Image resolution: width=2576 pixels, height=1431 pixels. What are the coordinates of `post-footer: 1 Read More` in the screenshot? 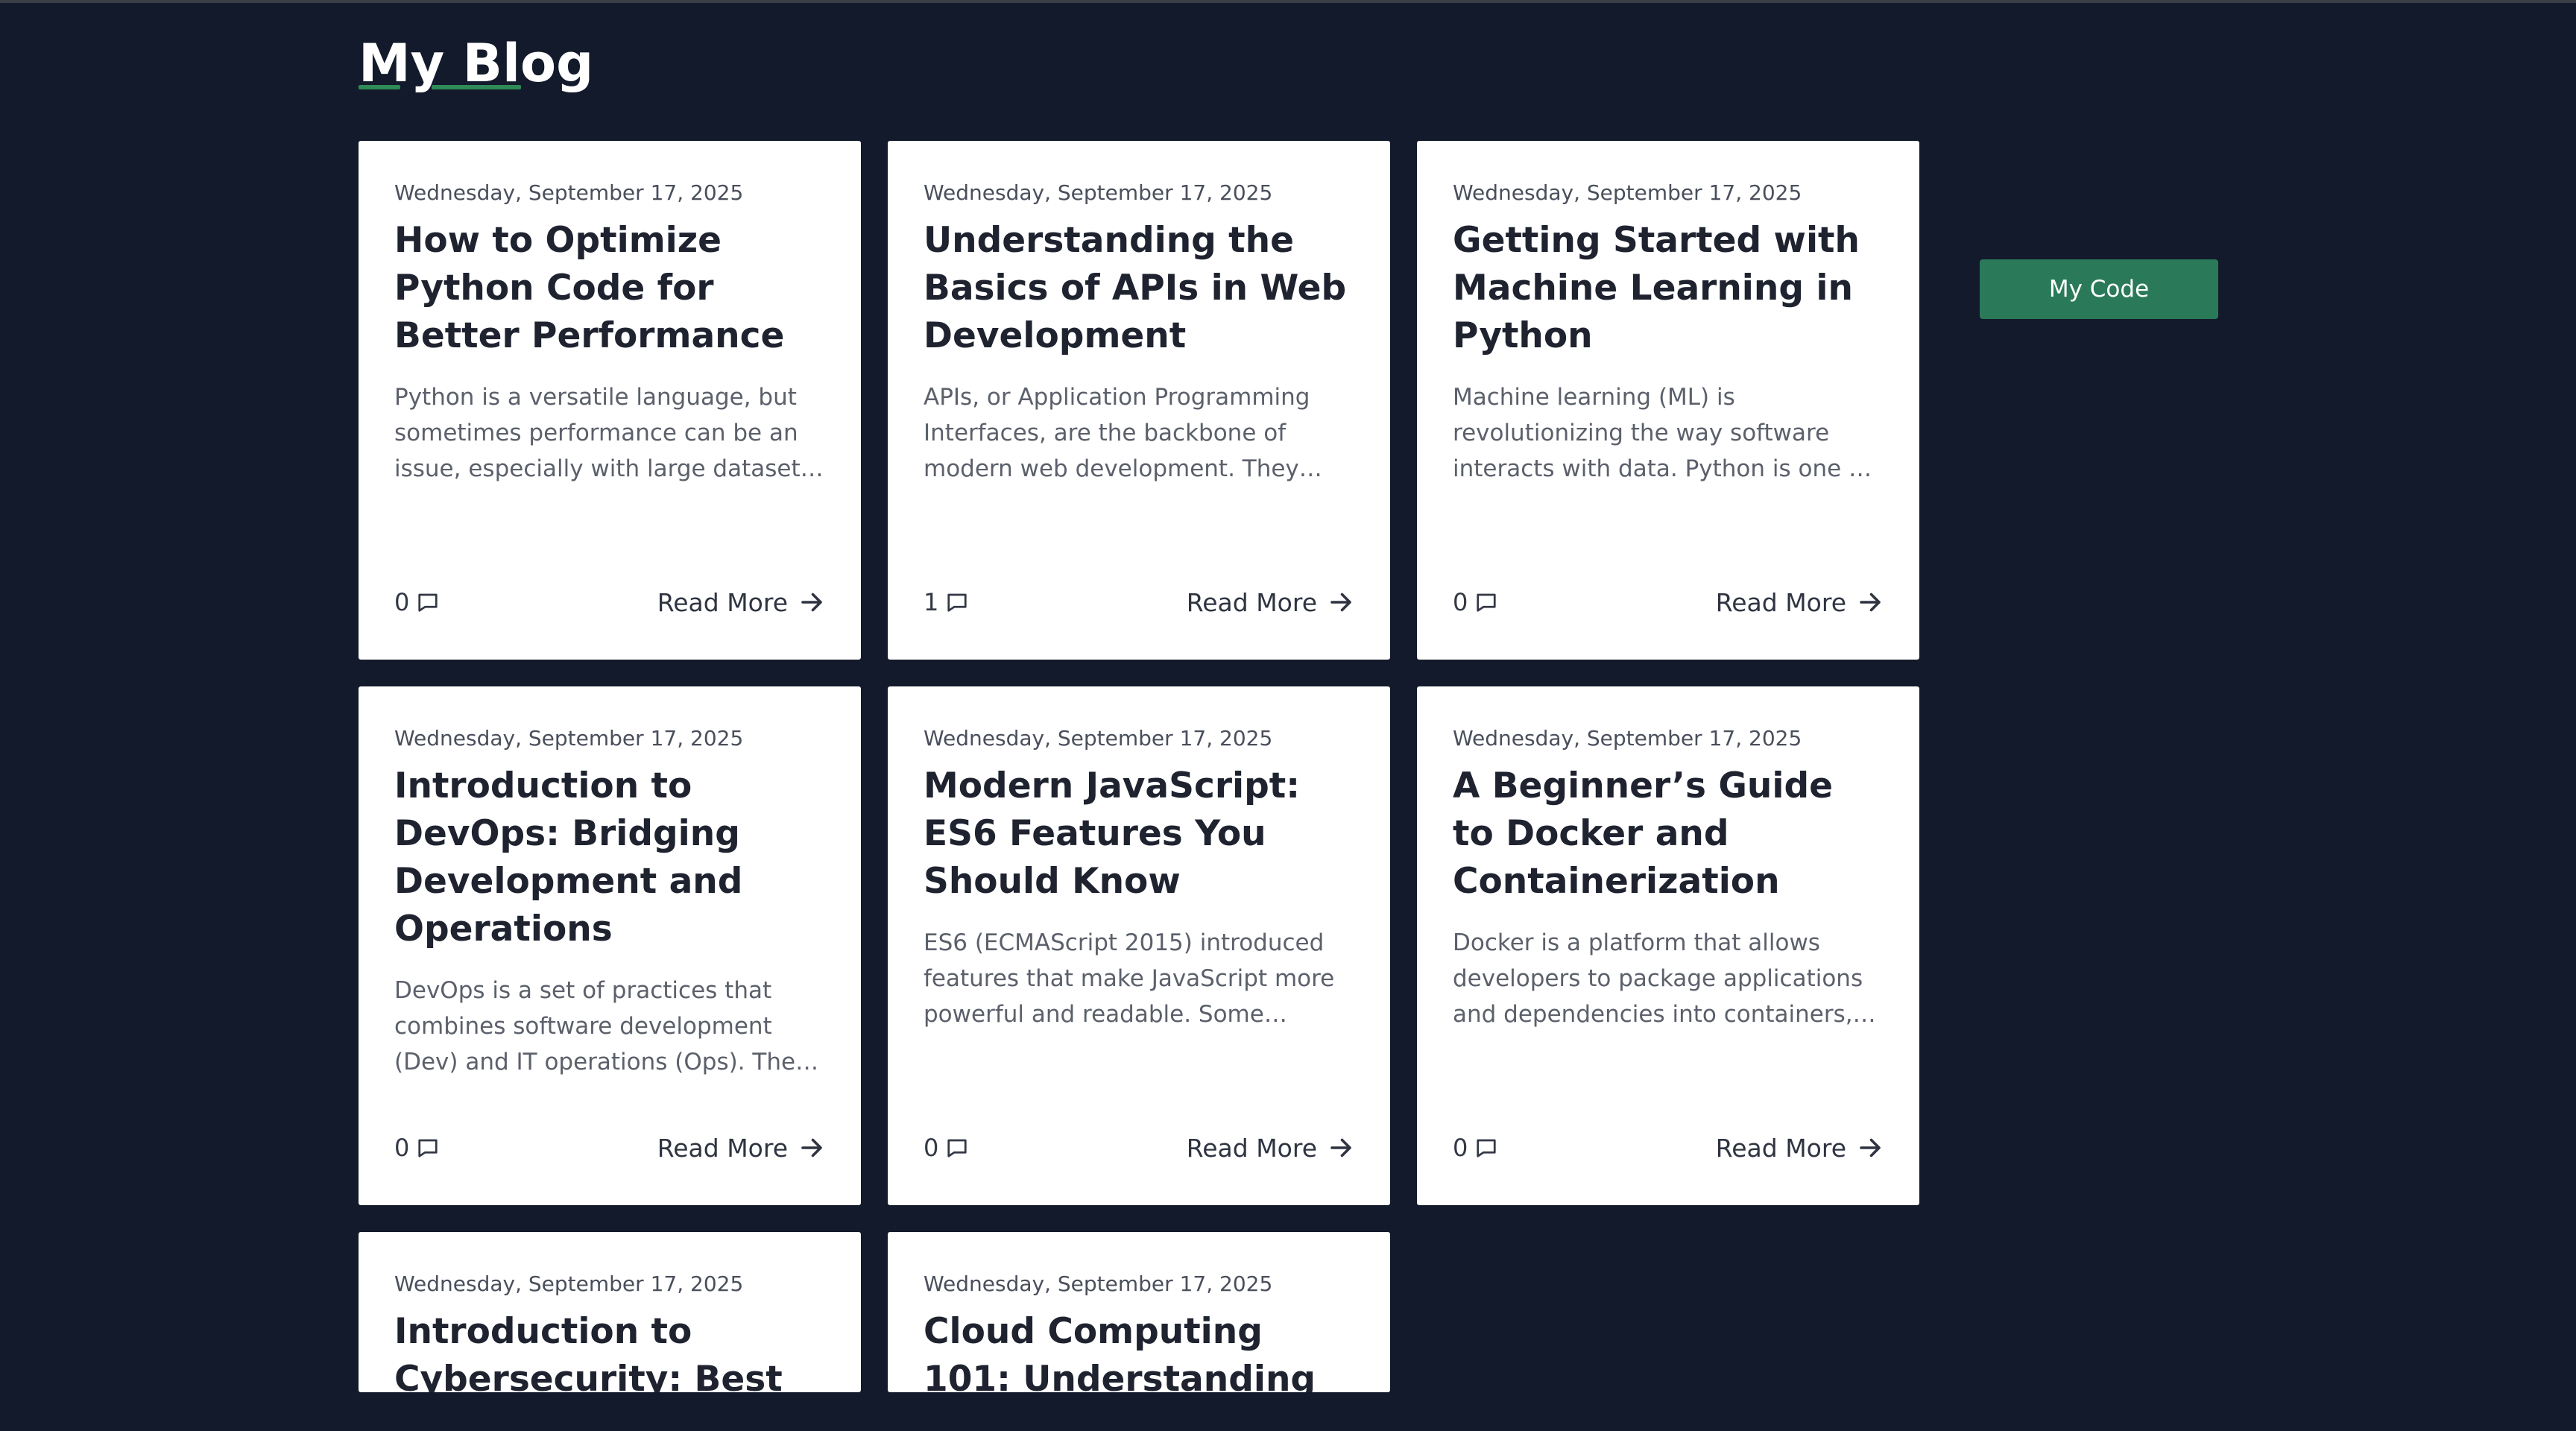 It's located at (1139, 603).